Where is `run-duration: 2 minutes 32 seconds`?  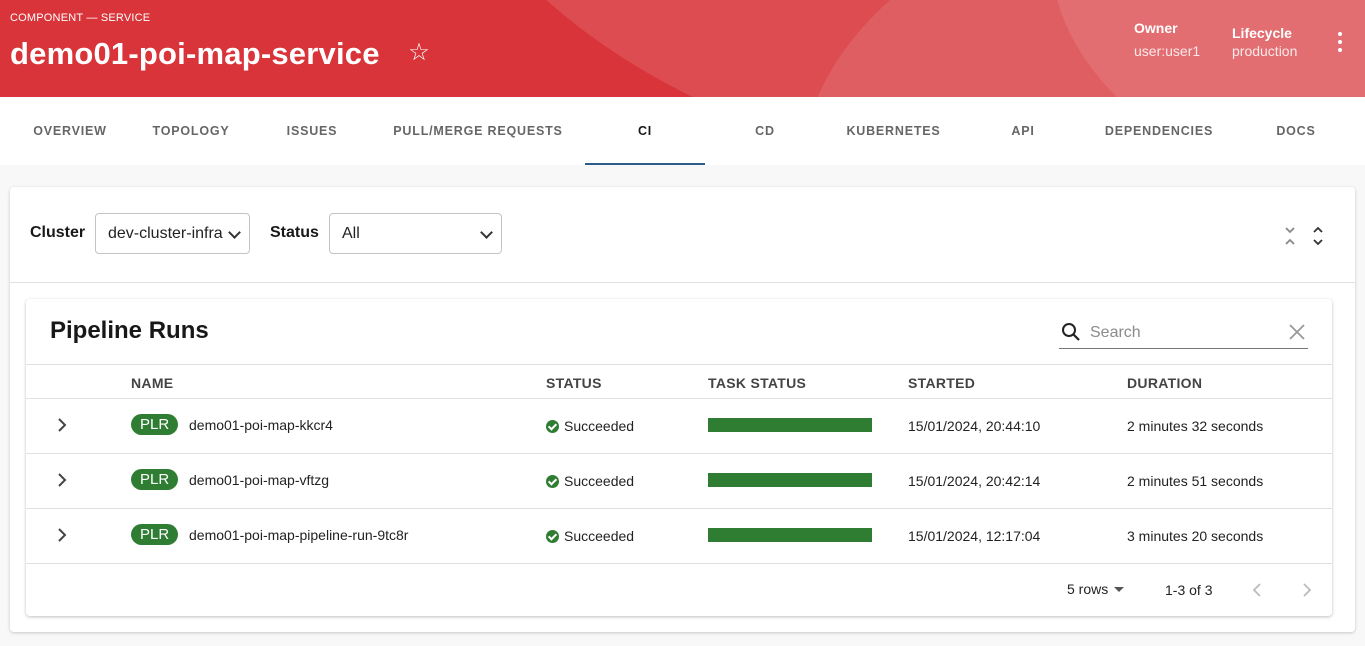 run-duration: 2 minutes 32 seconds is located at coordinates (1195, 426).